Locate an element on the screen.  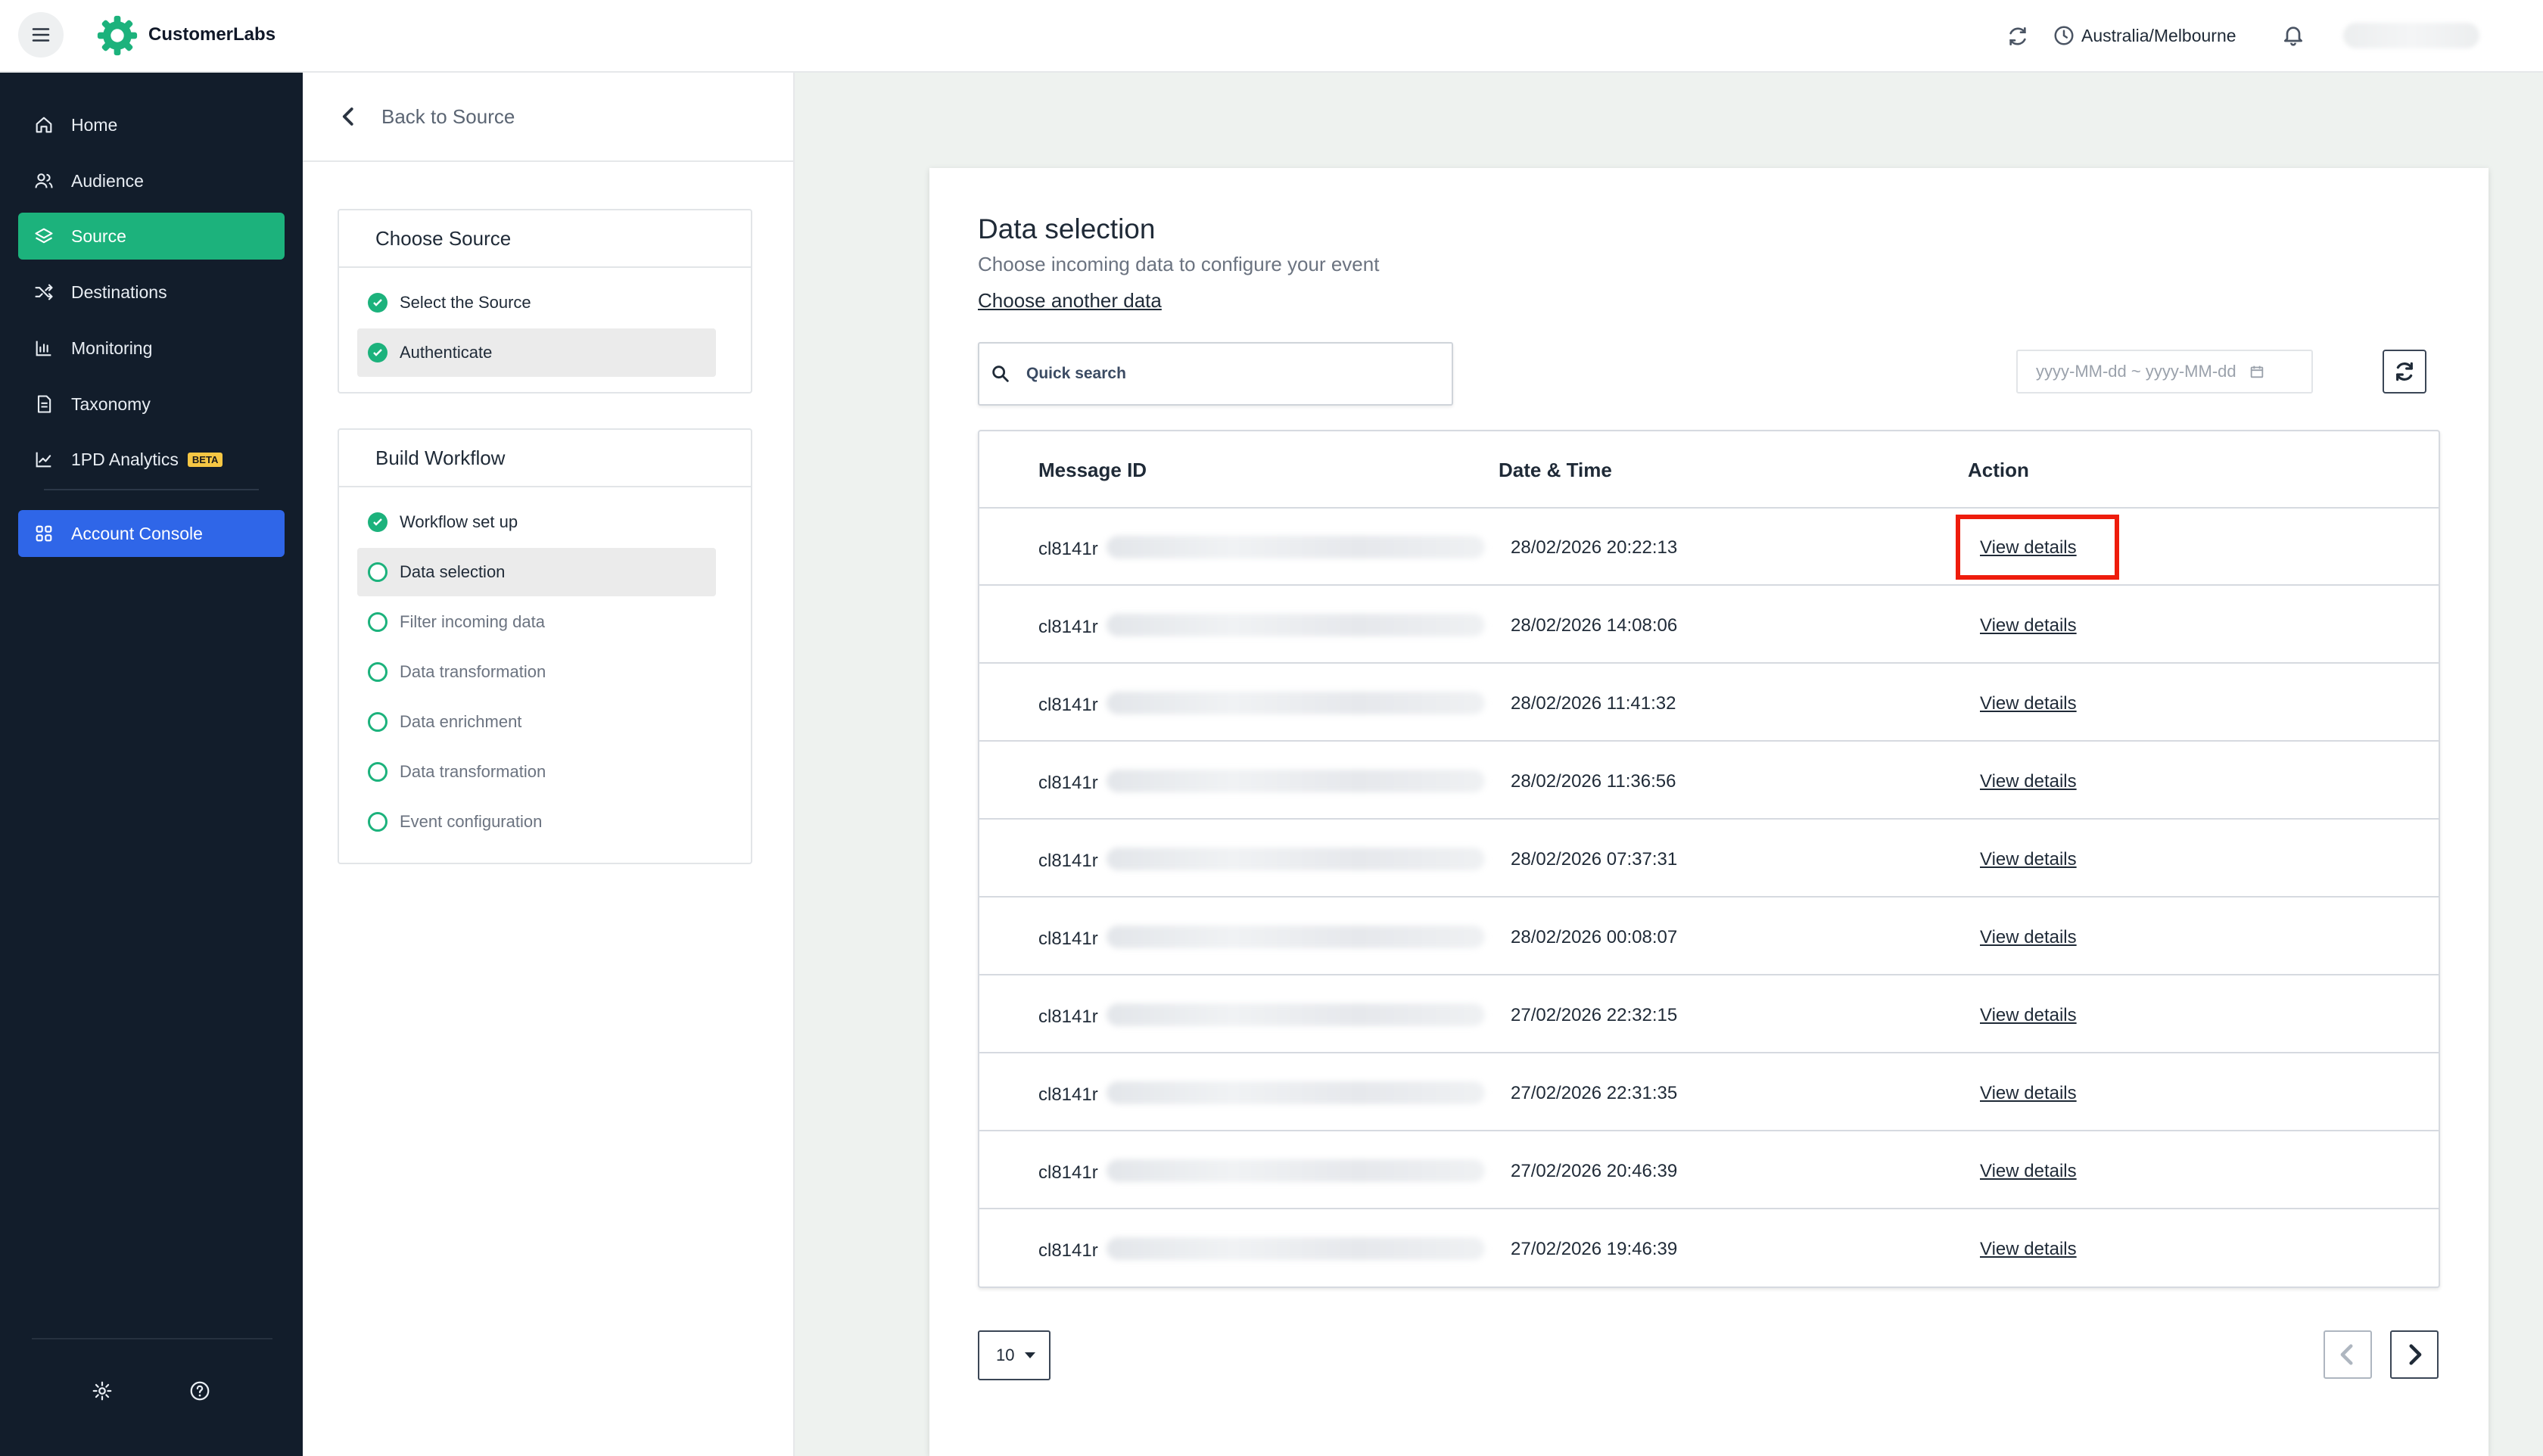
card-title: Build Workflow is located at coordinates (545, 458).